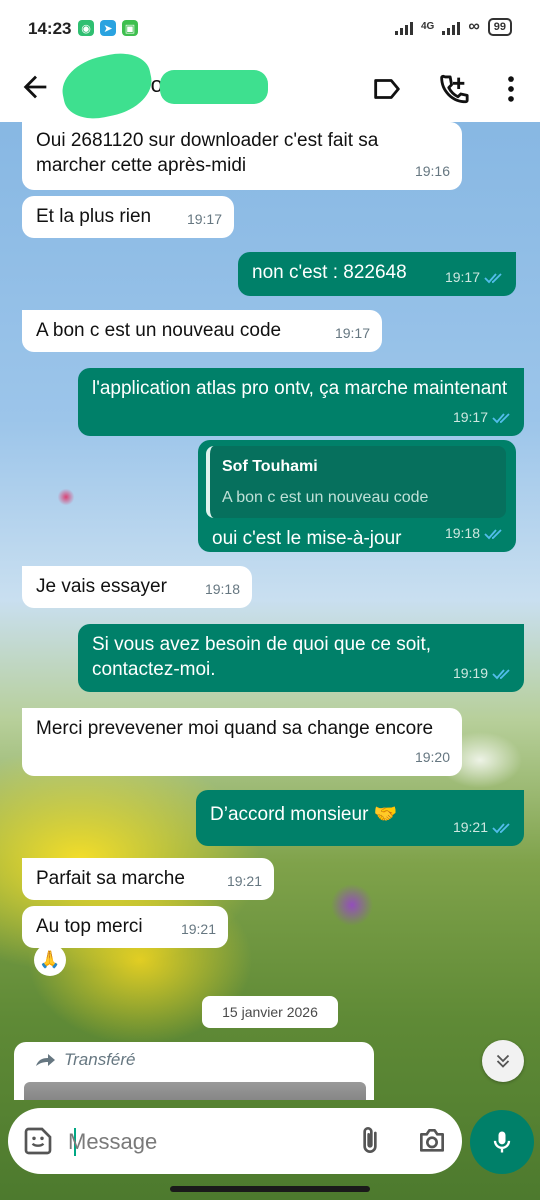  What do you see at coordinates (453, 89) in the screenshot?
I see `add-call-icon` at bounding box center [453, 89].